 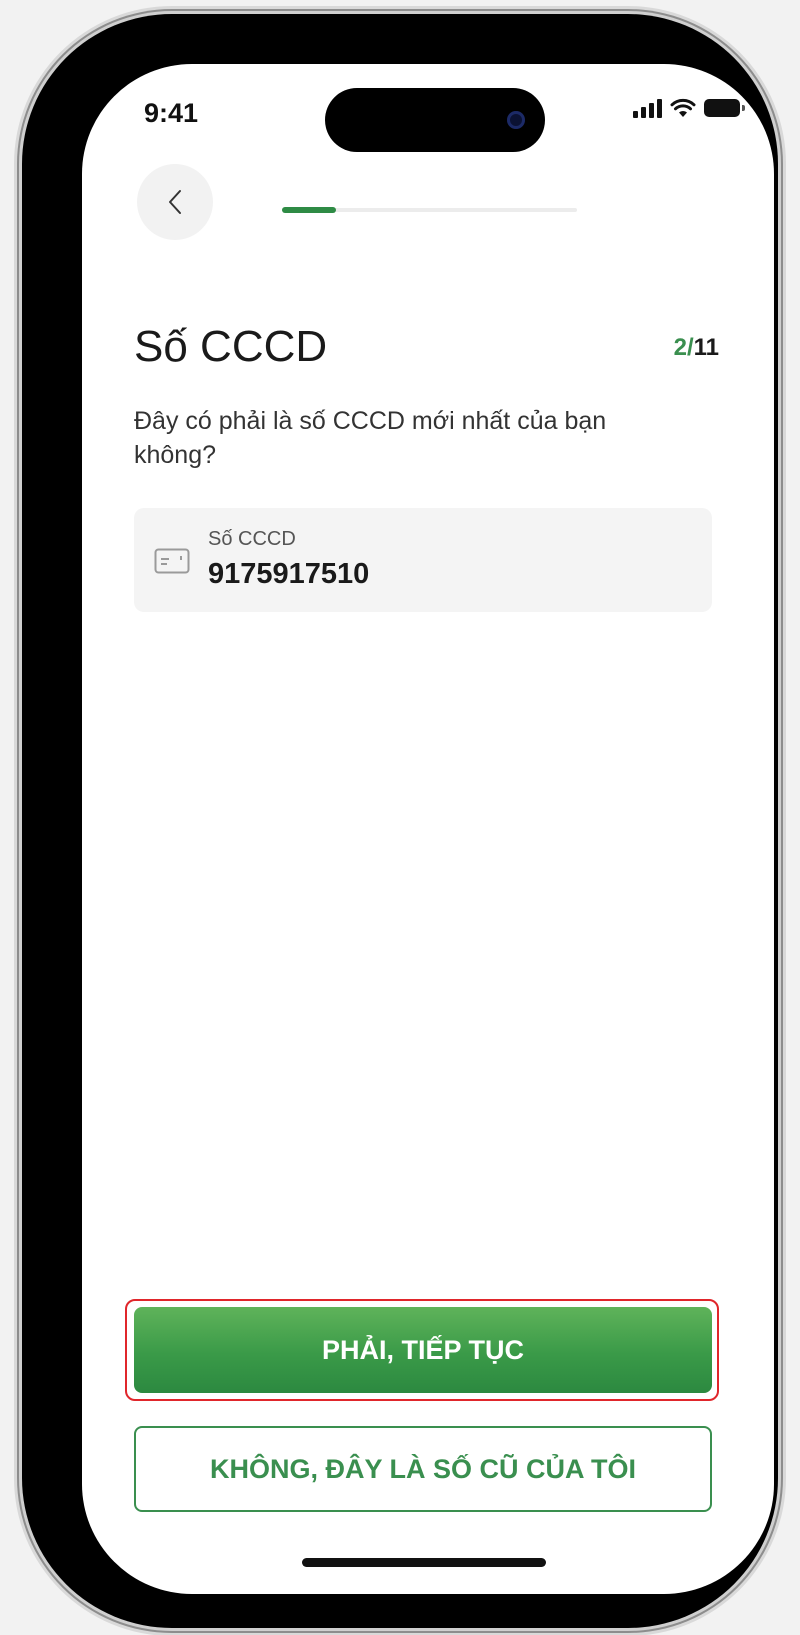 I want to click on back-button, so click(x=175, y=202).